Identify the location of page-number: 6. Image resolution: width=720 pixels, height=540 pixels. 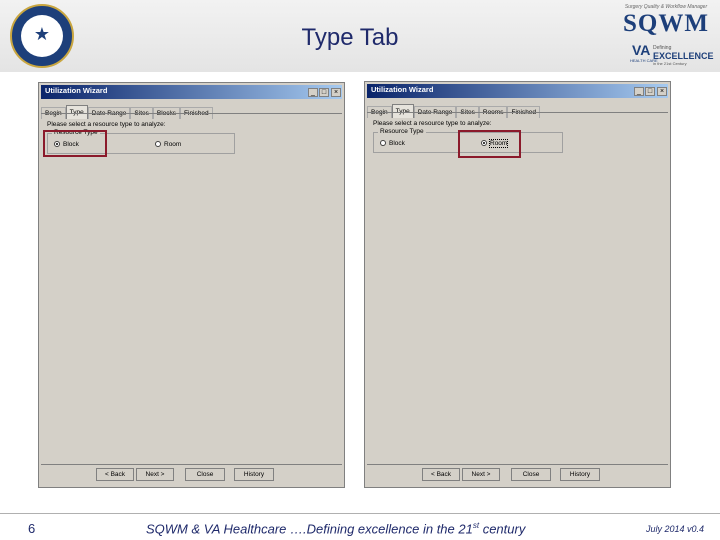
(32, 528).